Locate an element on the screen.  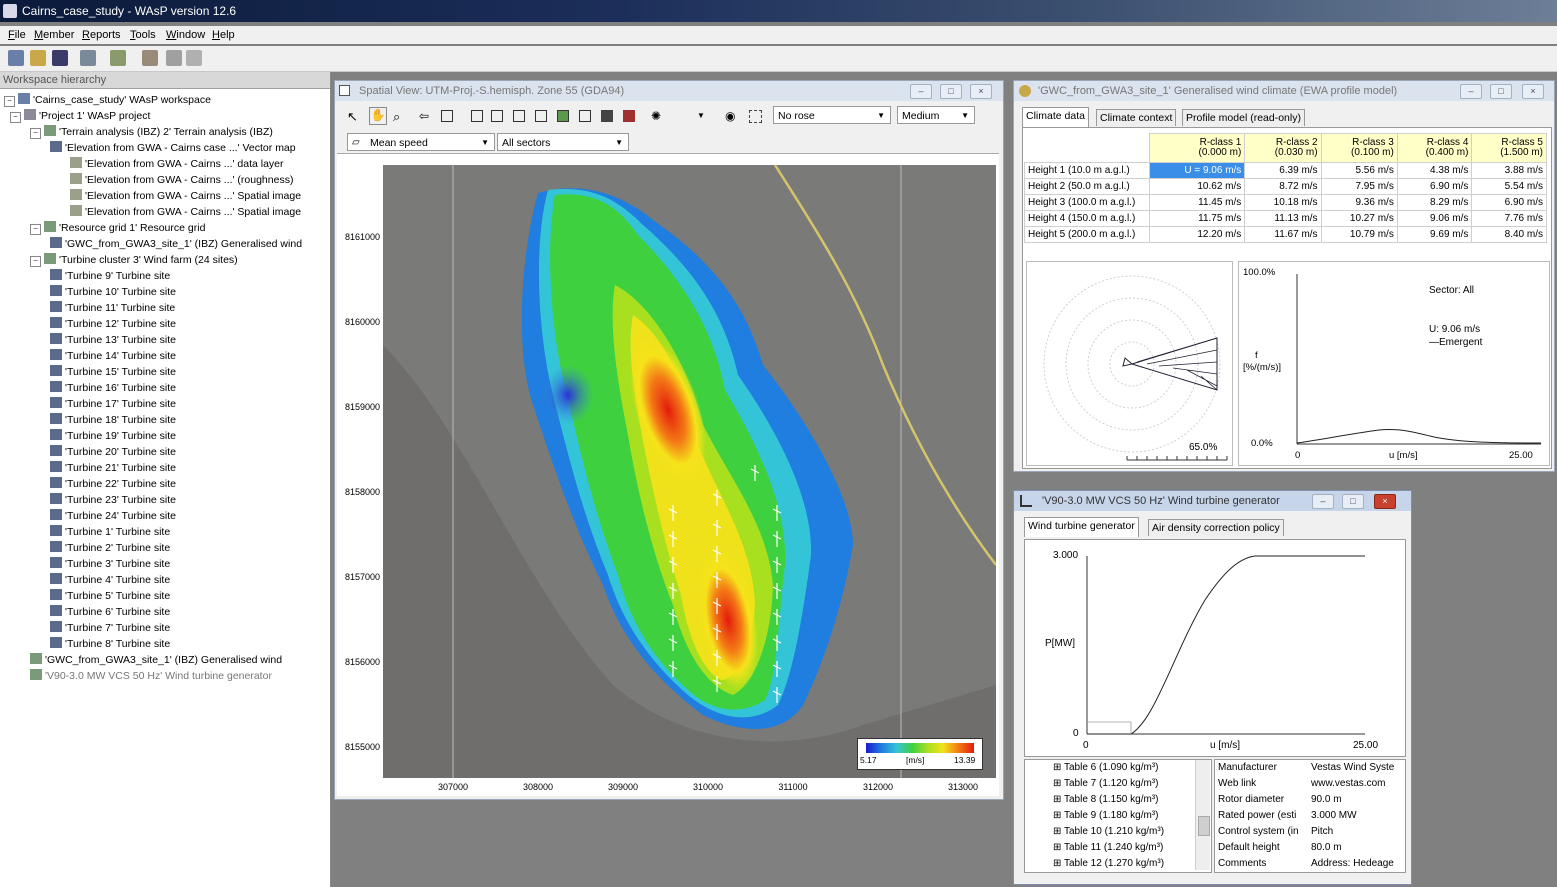
list-item: ⊞ Table 12 (1.270 kg/m³) is located at coordinates (1108, 864).